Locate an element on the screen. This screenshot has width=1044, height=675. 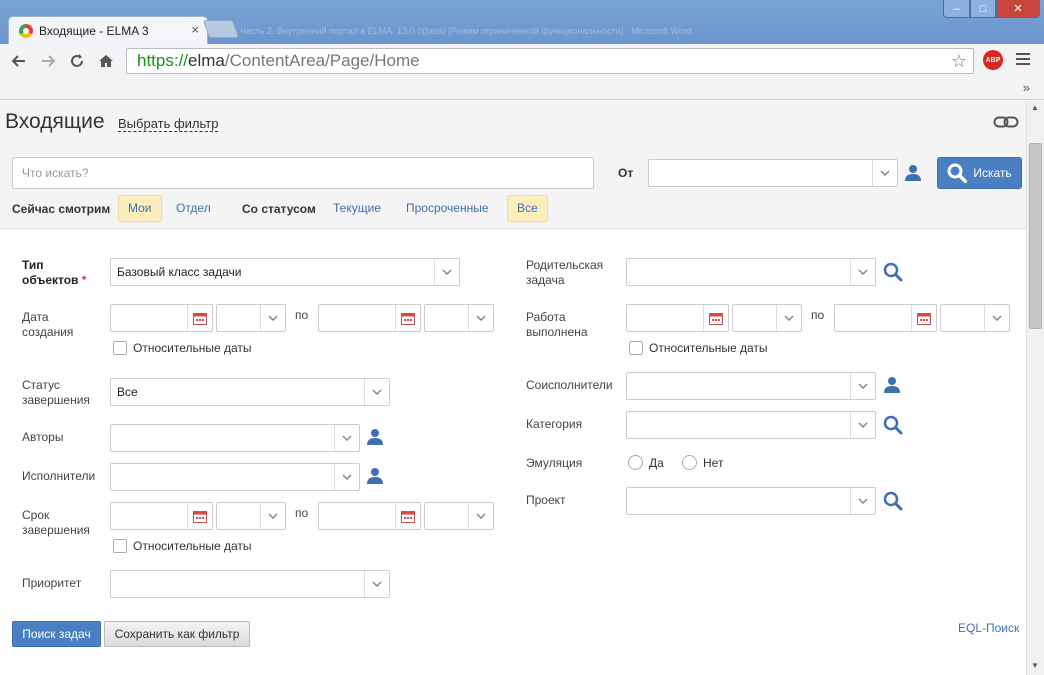
from-label: От is located at coordinates (626, 173).